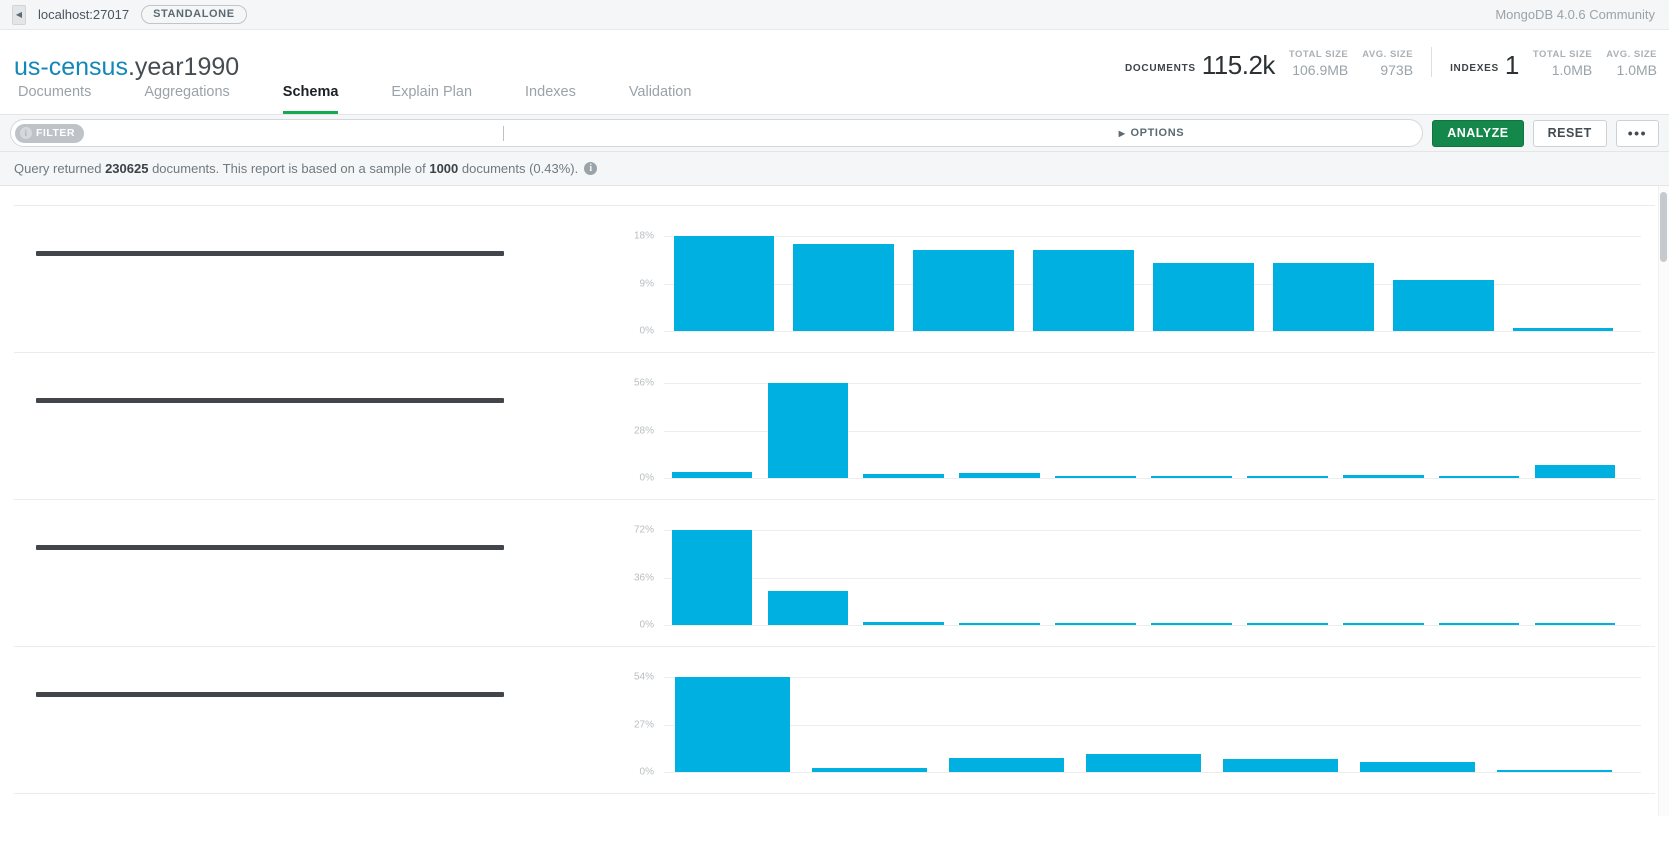 The height and width of the screenshot is (855, 1669). What do you see at coordinates (1122, 133) in the screenshot?
I see `caret-right-icon: ▶` at bounding box center [1122, 133].